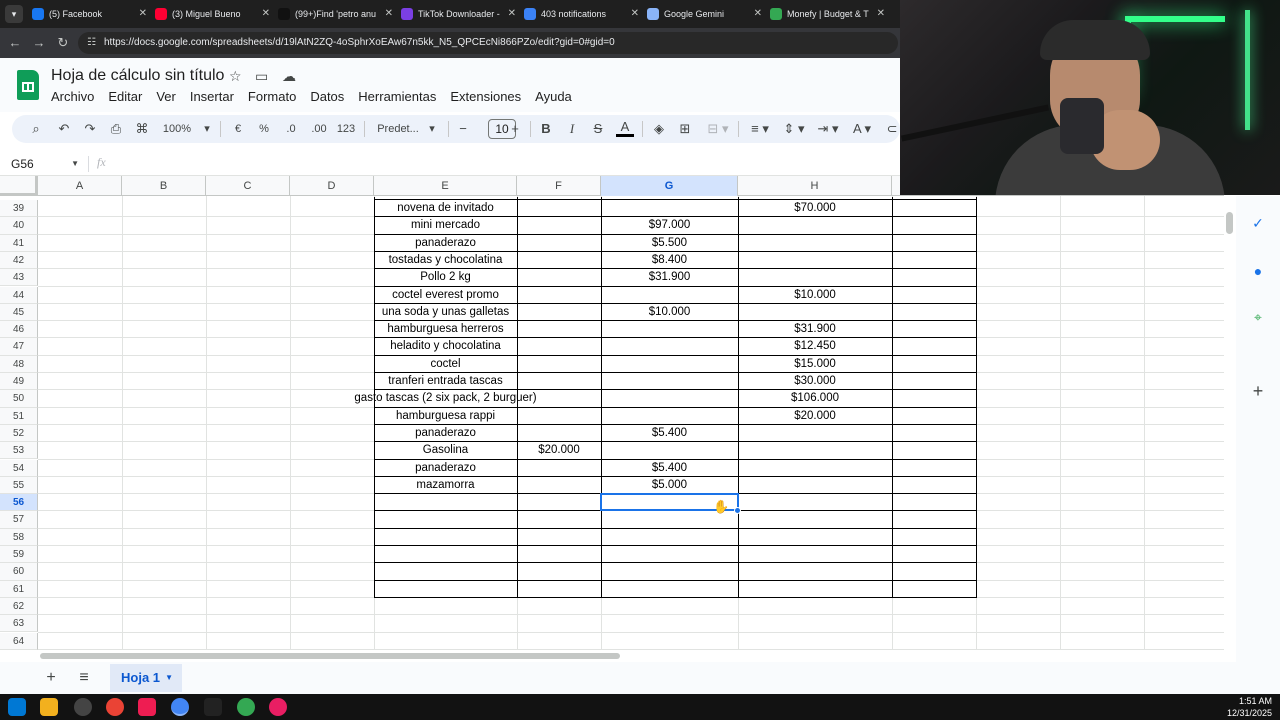 Image resolution: width=1280 pixels, height=720 pixels. Describe the element at coordinates (19, 330) in the screenshot. I see `row-header: 46` at that location.